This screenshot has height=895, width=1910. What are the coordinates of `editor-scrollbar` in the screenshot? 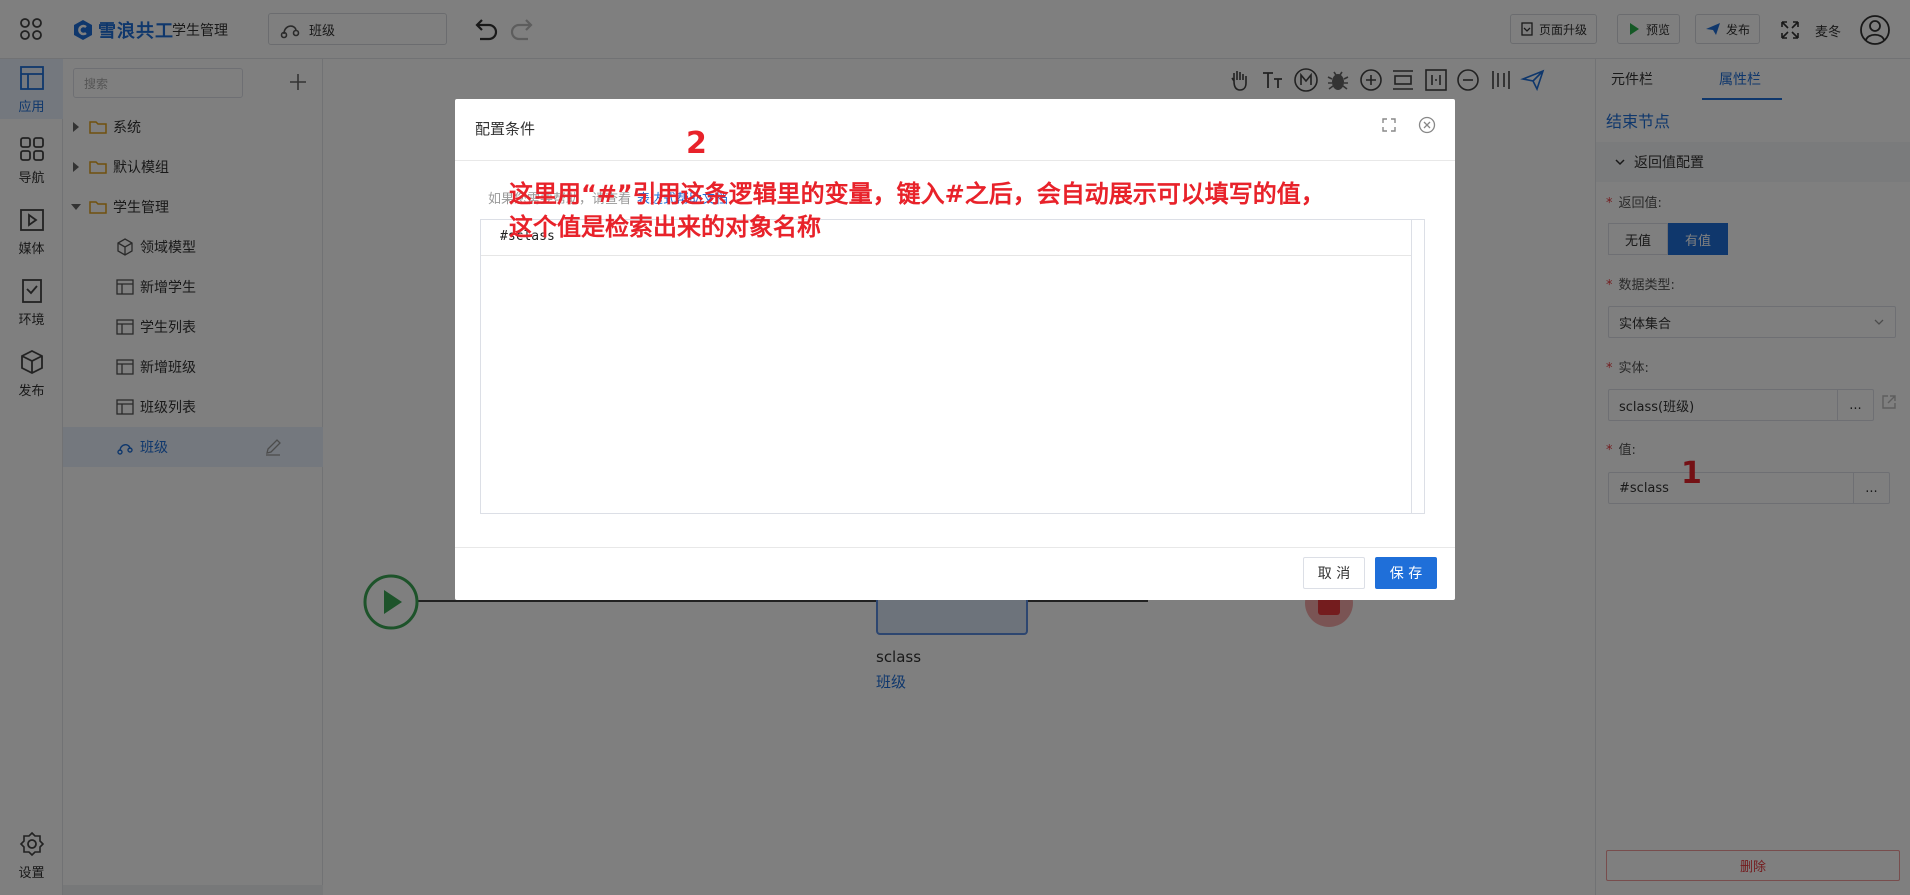 It's located at (1411, 366).